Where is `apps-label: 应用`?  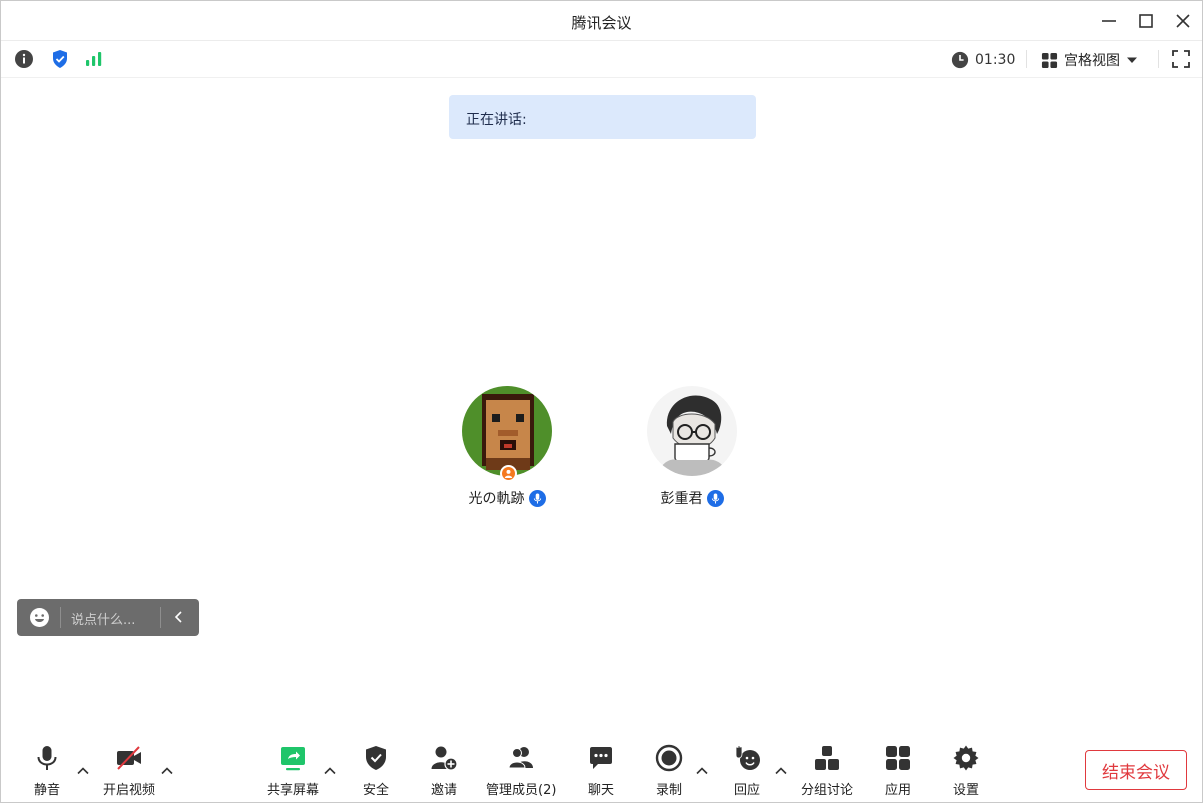 apps-label: 应用 is located at coordinates (897, 790).